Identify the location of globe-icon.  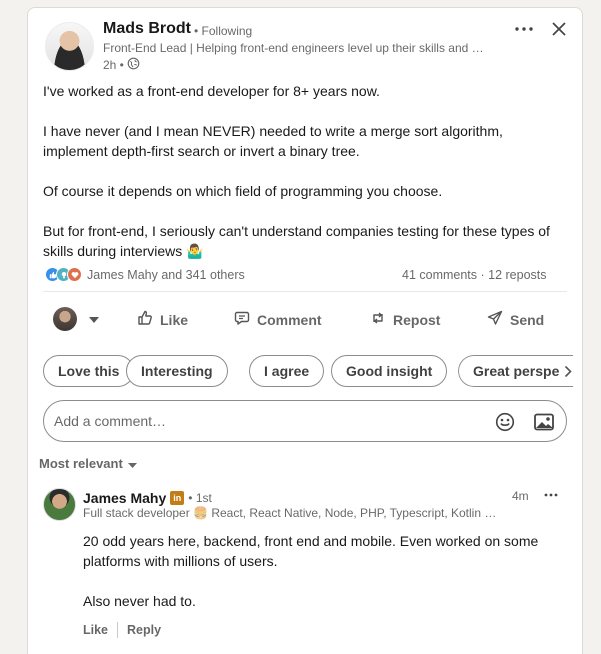
(133, 65).